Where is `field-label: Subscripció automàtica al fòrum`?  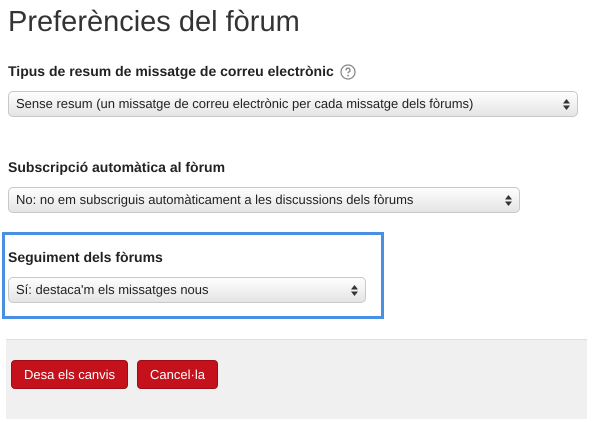
field-label: Subscripció automàtica al fòrum is located at coordinates (117, 167).